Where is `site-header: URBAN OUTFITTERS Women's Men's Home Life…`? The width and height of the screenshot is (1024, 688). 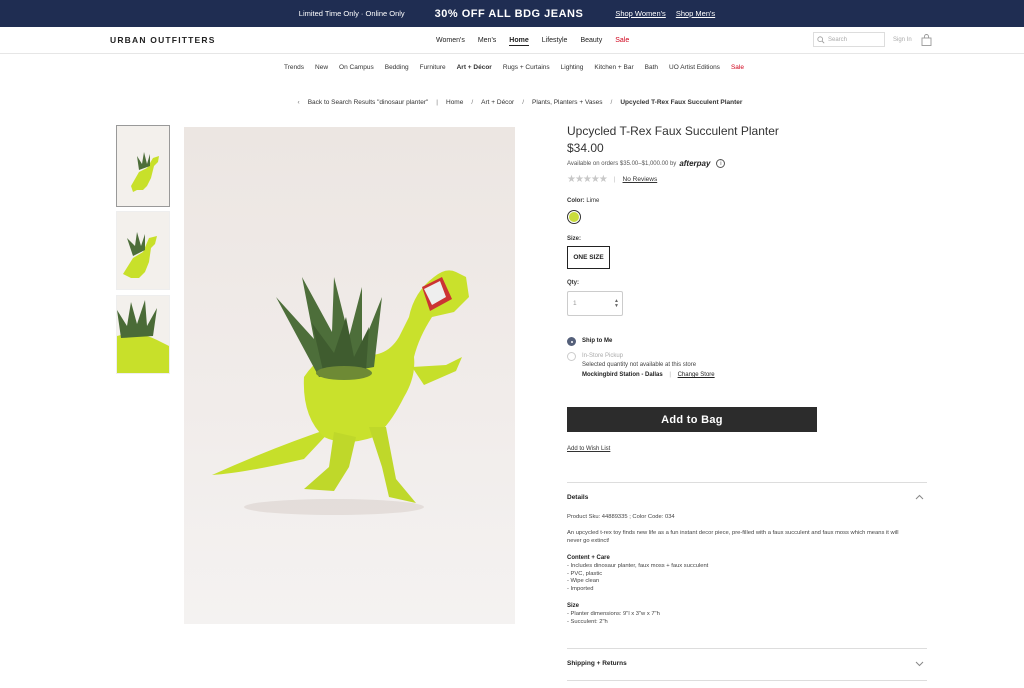 site-header: URBAN OUTFITTERS Women's Men's Home Life… is located at coordinates (512, 40).